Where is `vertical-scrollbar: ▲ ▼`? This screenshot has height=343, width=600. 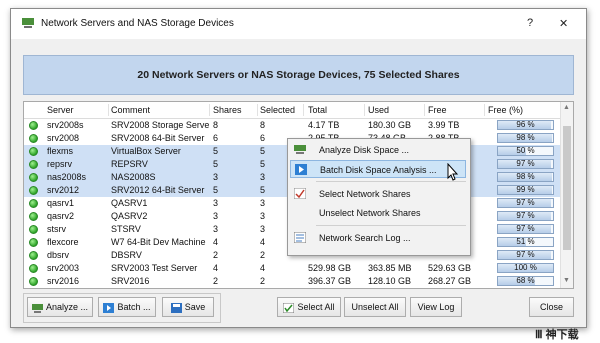
vertical-scrollbar: ▲ ▼ is located at coordinates (566, 195).